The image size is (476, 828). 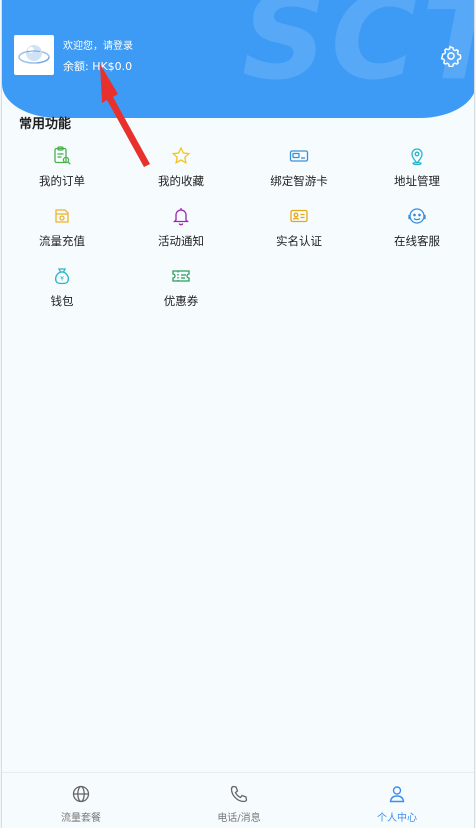 What do you see at coordinates (181, 156) in the screenshot?
I see `star-icon` at bounding box center [181, 156].